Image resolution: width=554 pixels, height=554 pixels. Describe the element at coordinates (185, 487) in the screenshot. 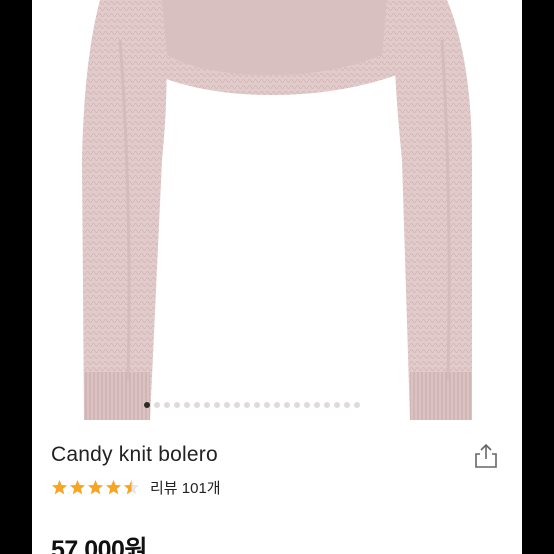

I see `review-count-link: 리뷰 101개` at that location.